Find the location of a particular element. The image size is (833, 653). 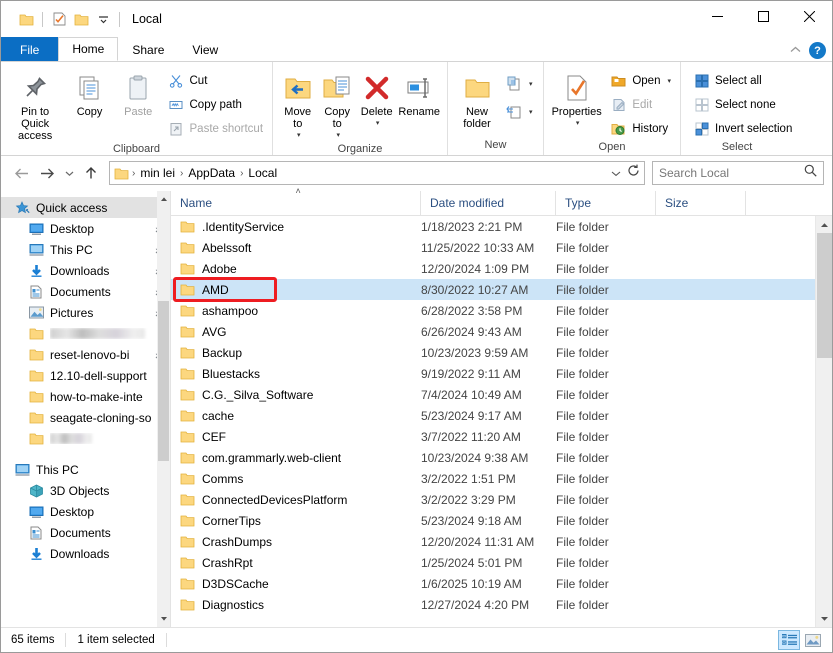

nav-scroll-up-button is located at coordinates (163, 199).